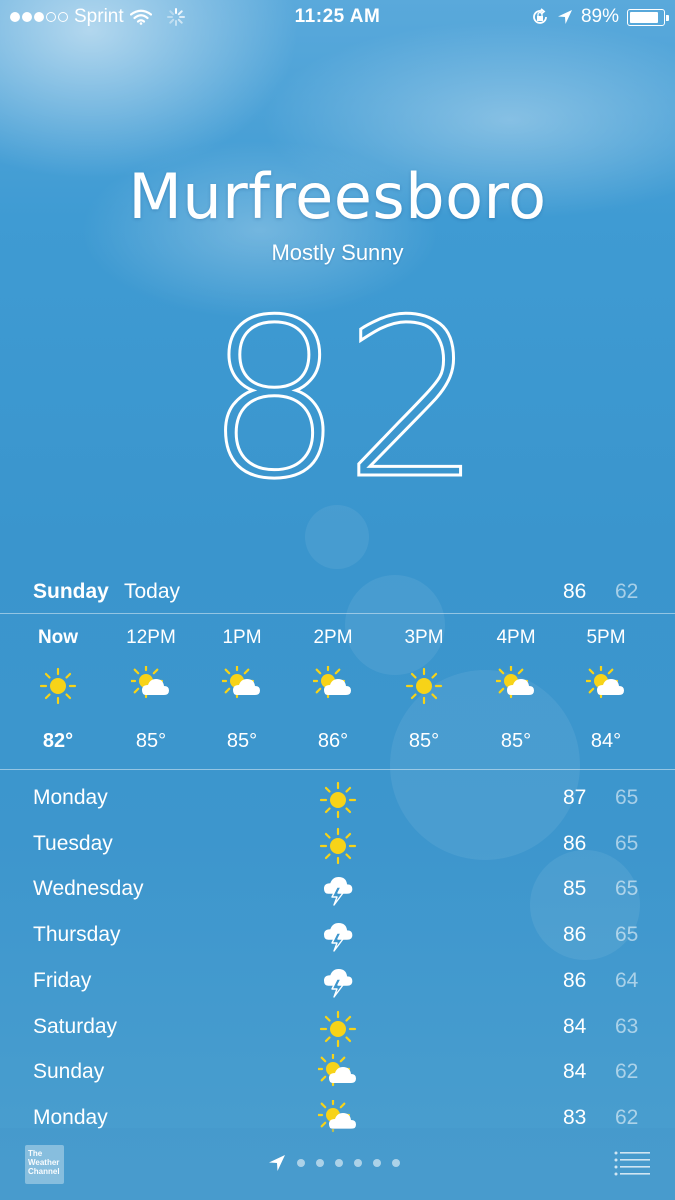 Image resolution: width=675 pixels, height=1200 pixels. I want to click on current-condition: Mostly Sunny, so click(337, 252).